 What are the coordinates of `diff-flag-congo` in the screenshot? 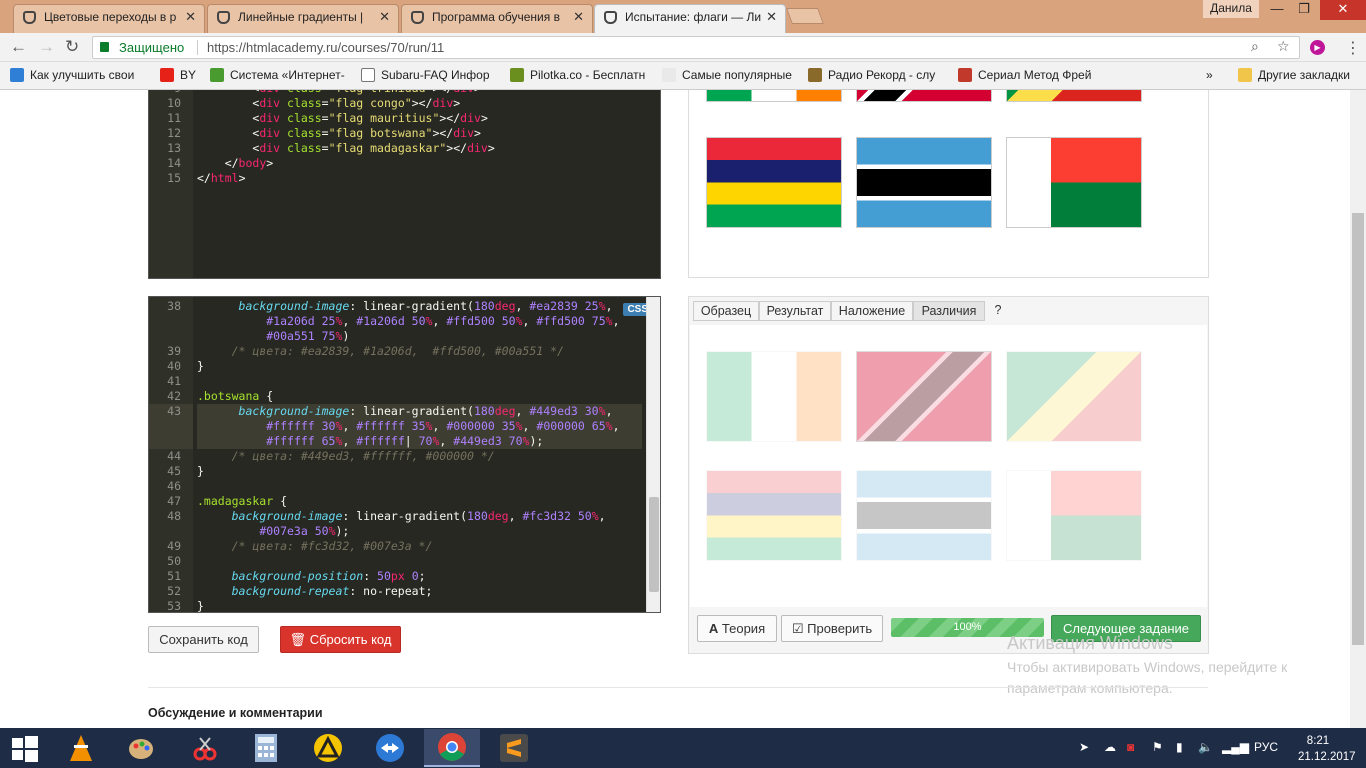 It's located at (1074, 396).